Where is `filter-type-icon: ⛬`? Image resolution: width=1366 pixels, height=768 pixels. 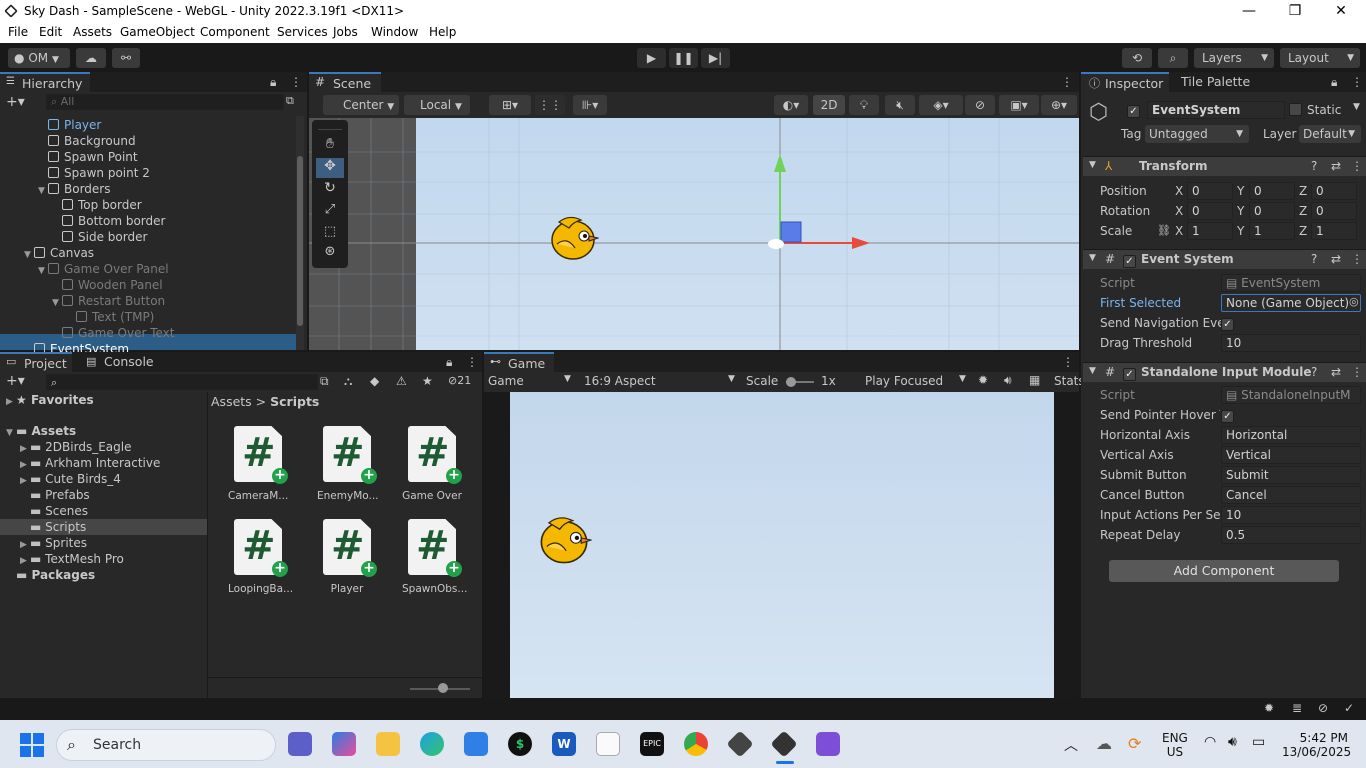
filter-type-icon: ⛬ is located at coordinates (348, 381).